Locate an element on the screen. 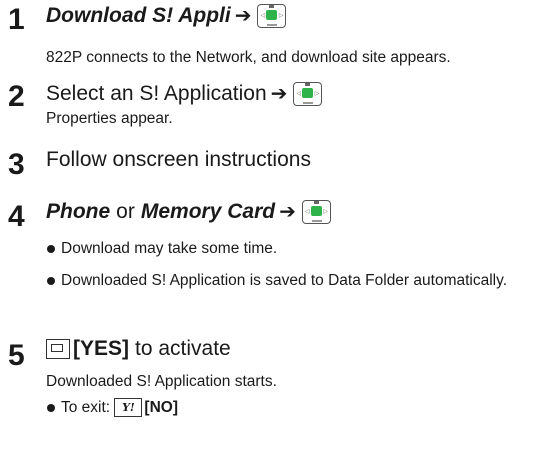  step-number: 4 is located at coordinates (16, 216).